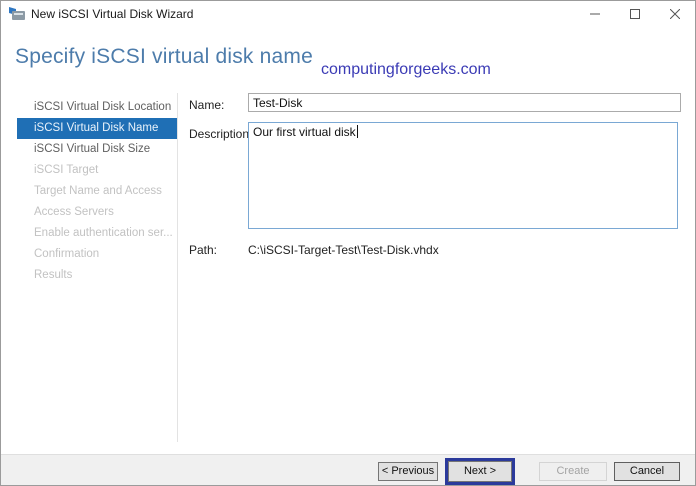  Describe the element at coordinates (348, 14) in the screenshot. I see `titlebar: New iSCSI Virtual Disk Wizard` at that location.